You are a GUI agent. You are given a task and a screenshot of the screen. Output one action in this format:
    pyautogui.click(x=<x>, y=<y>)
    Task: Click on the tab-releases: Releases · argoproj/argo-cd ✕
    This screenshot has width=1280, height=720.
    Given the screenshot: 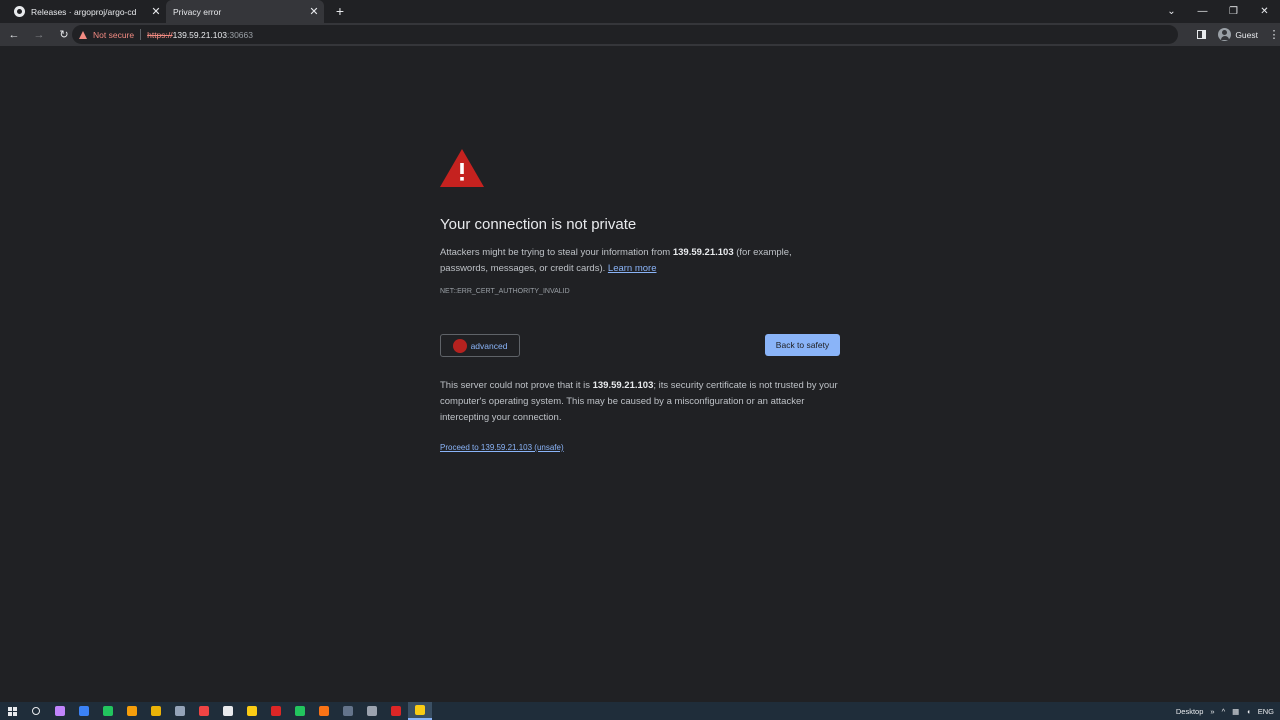 What is the action you would take?
    pyautogui.click(x=87, y=11)
    